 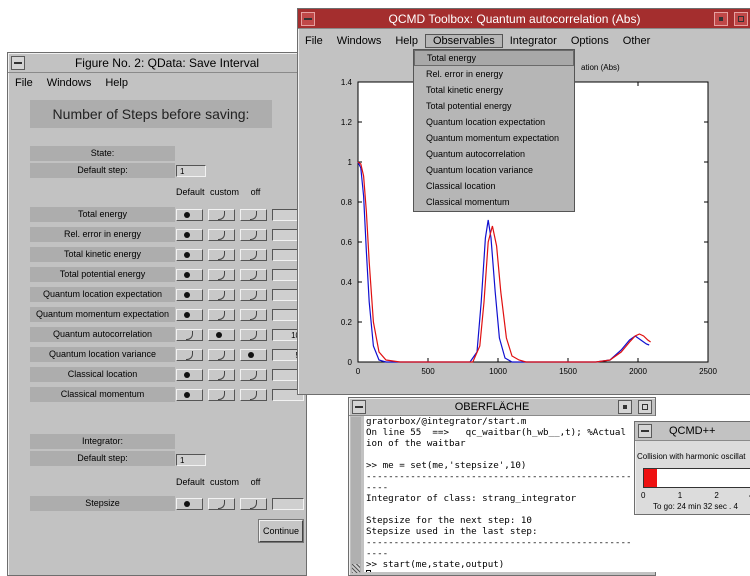 What do you see at coordinates (708, 371) in the screenshot?
I see `x-tick-label: 2500` at bounding box center [708, 371].